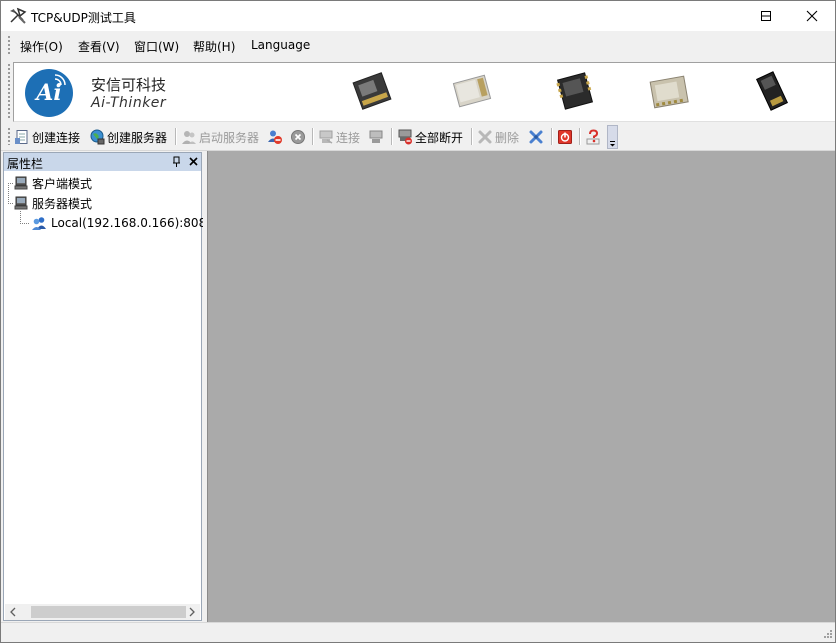  I want to click on menu-help: 帮助(H), so click(214, 46).